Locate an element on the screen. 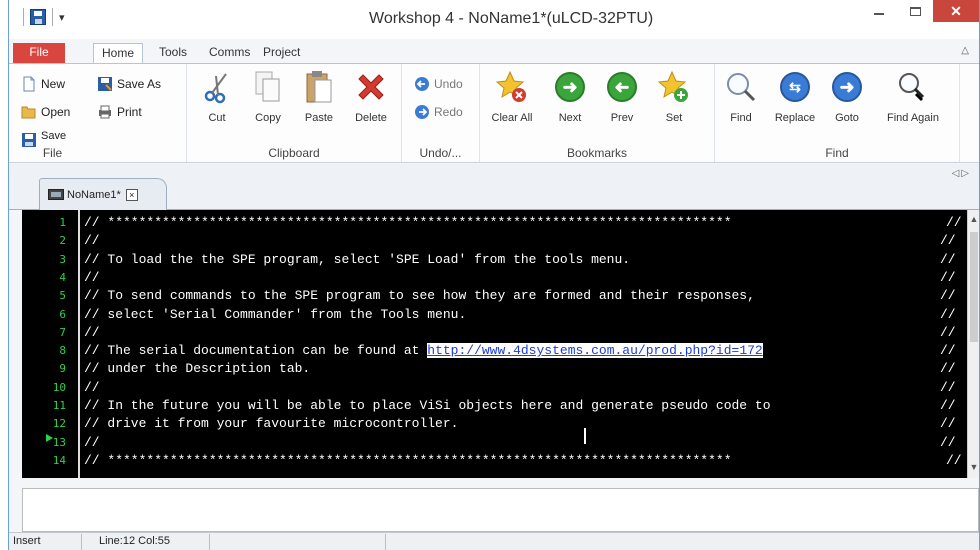 Image resolution: width=980 pixels, height=550 pixels. edit-mode-status: Insert is located at coordinates (27, 541).